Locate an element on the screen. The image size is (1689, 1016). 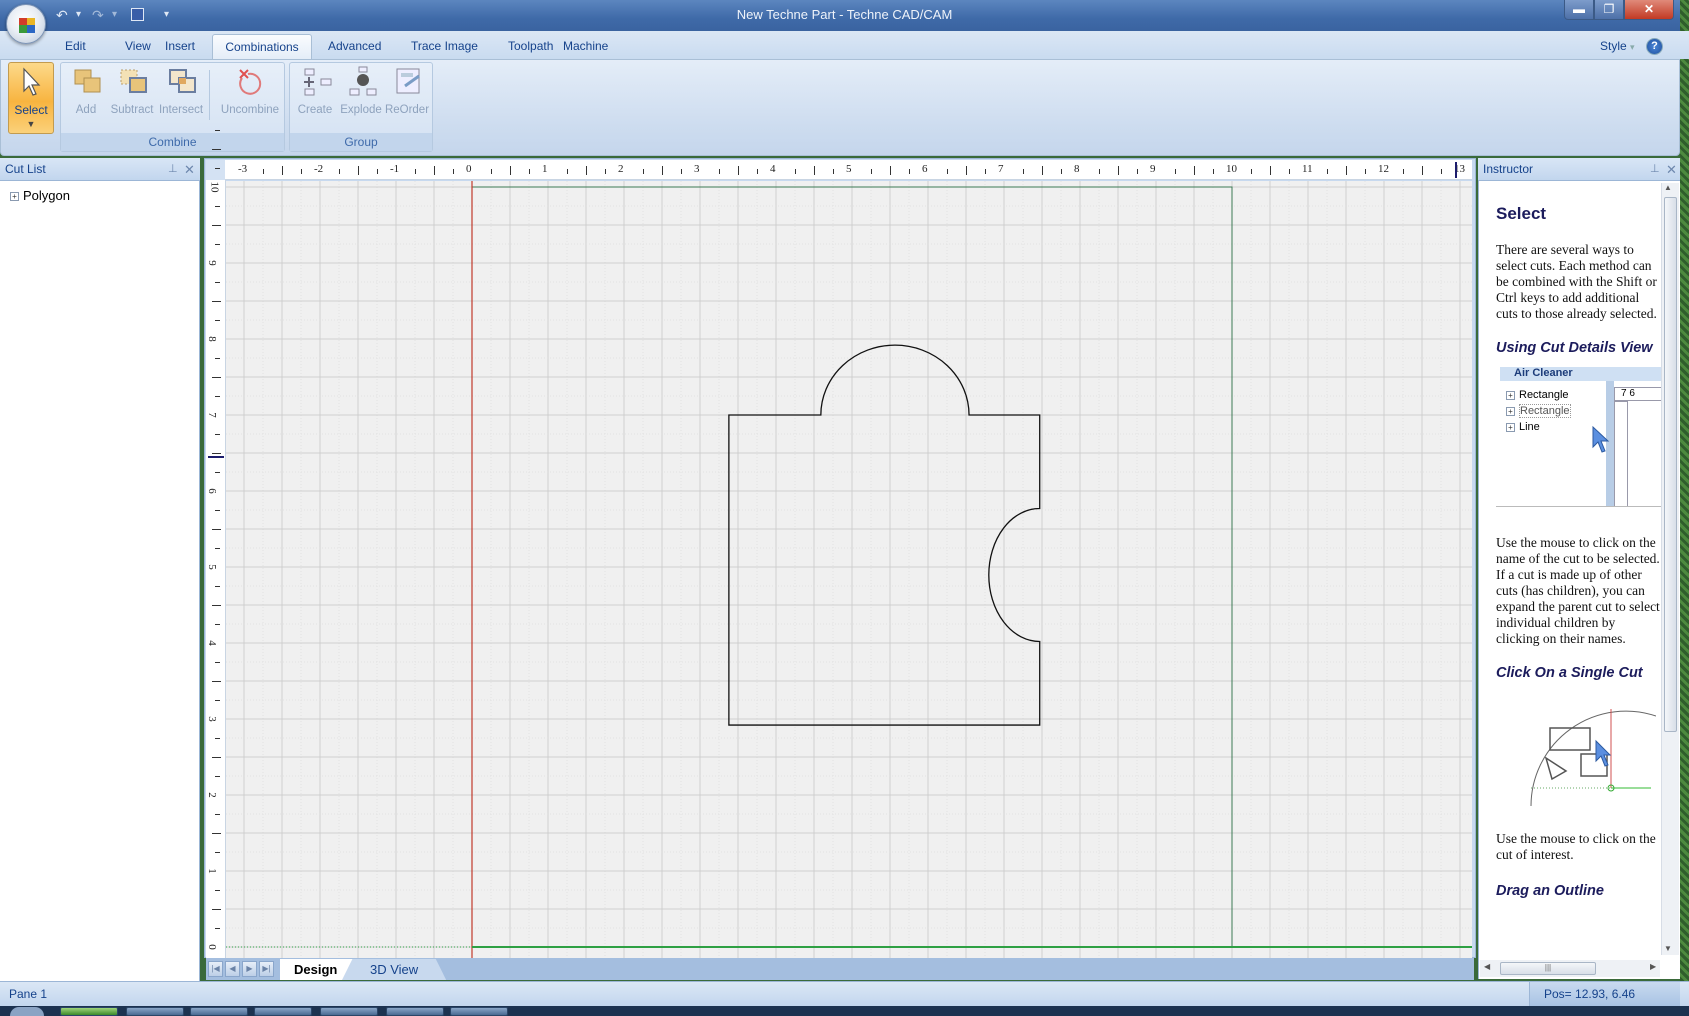
instructor-horizontal-scrollbar: ◀ ||| ▶ is located at coordinates (1570, 968).